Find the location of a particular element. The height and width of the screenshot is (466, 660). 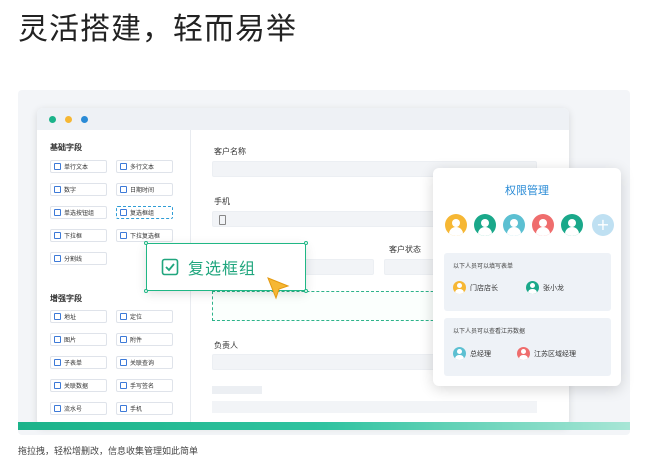

field-phone: 手机 is located at coordinates (144, 408).